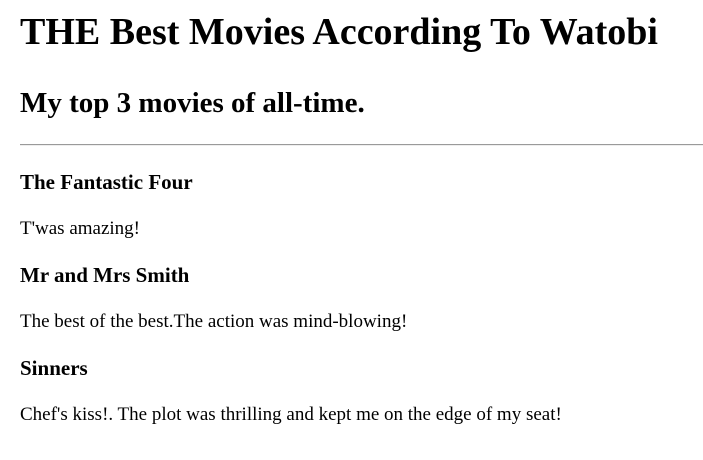 The height and width of the screenshot is (460, 703). What do you see at coordinates (54, 368) in the screenshot?
I see `movie-title: Sinners` at bounding box center [54, 368].